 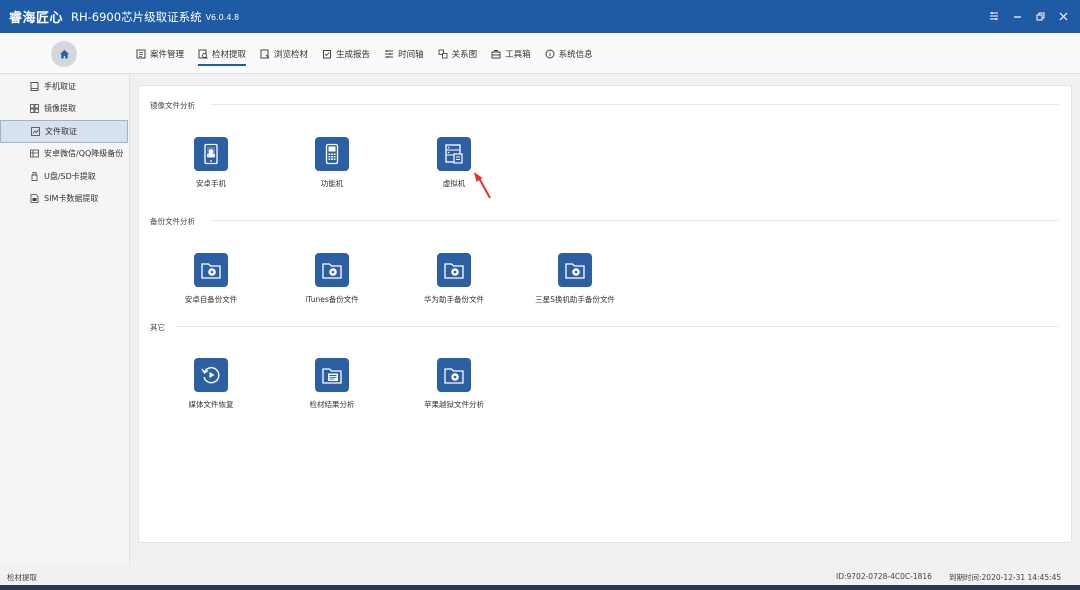 I want to click on home-icon, so click(x=64, y=53).